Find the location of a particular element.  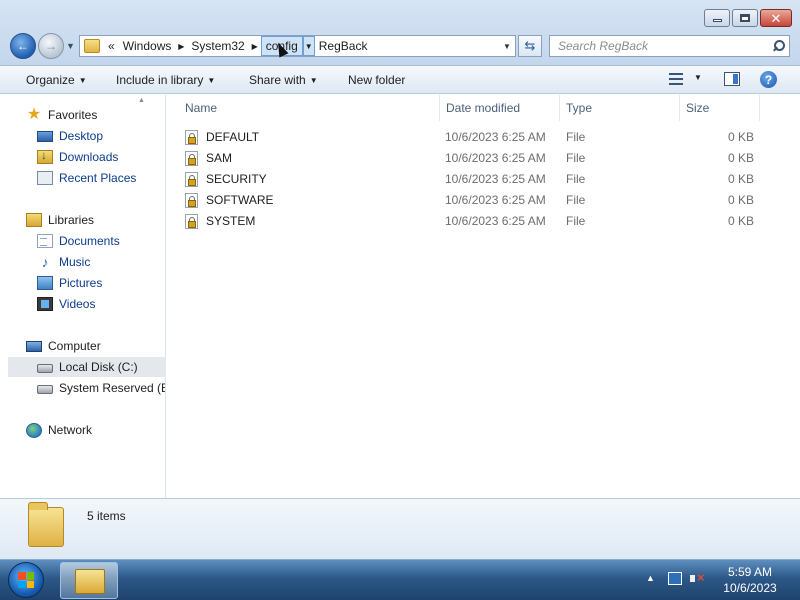

network-status-icon is located at coordinates (675, 578).